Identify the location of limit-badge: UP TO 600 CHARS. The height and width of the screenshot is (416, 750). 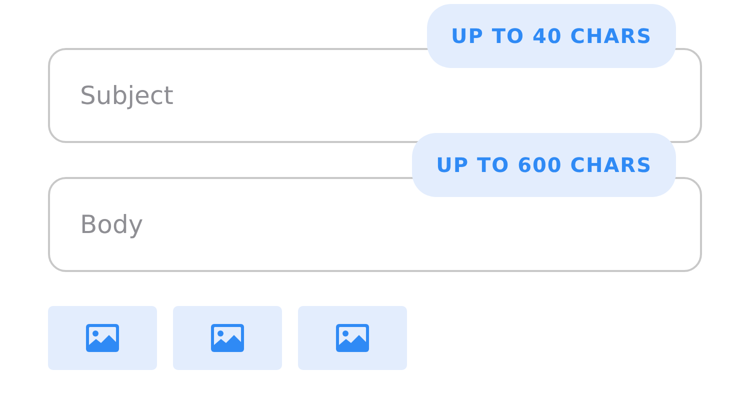
(544, 165).